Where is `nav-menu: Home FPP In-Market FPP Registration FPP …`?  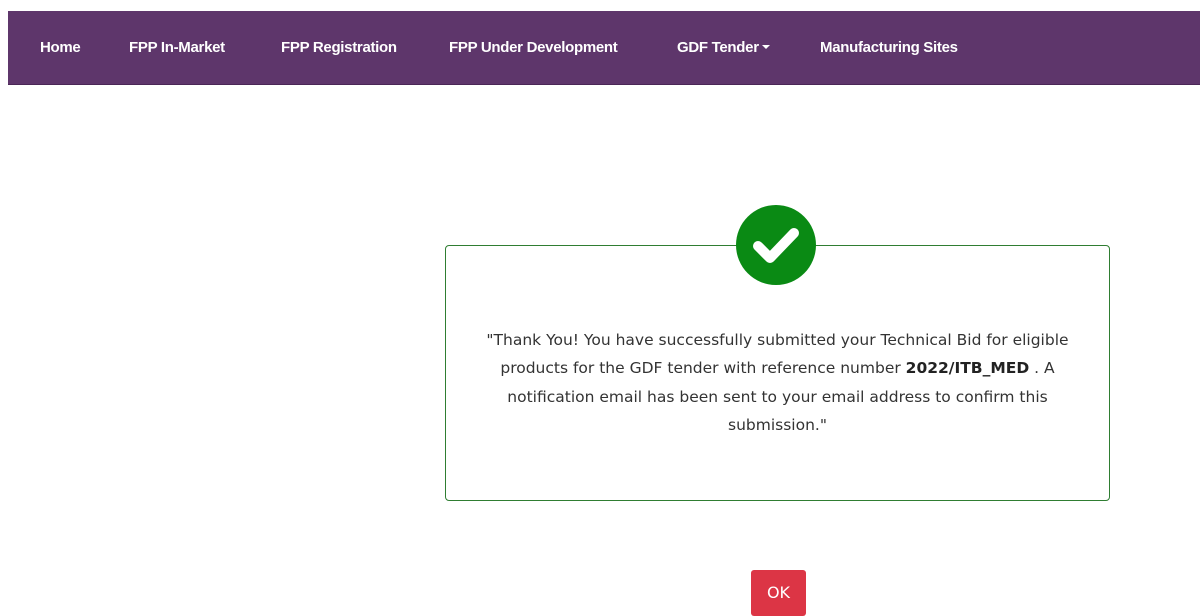
nav-menu: Home FPP In-Market FPP Registration FPP … is located at coordinates (604, 47).